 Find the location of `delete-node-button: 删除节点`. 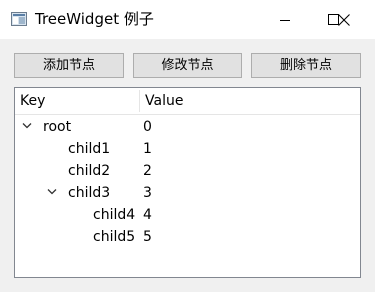

delete-node-button: 删除节点 is located at coordinates (306, 65).